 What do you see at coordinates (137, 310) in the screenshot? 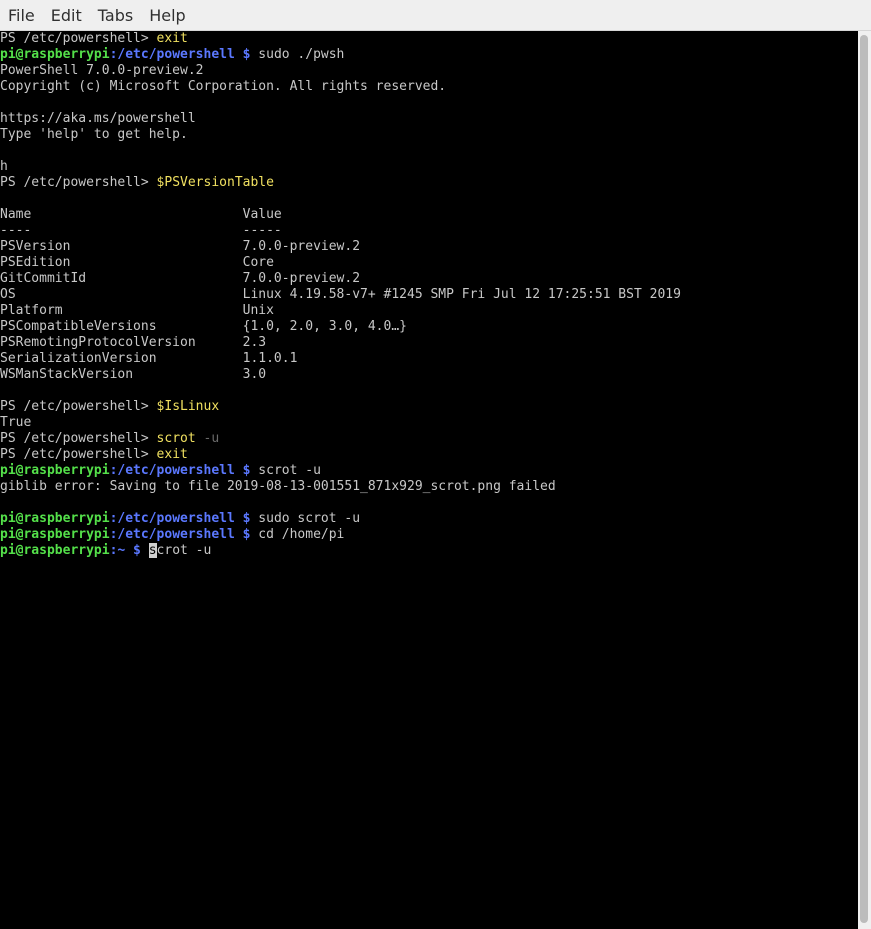
I see `terminal-text: Platform Unix` at bounding box center [137, 310].